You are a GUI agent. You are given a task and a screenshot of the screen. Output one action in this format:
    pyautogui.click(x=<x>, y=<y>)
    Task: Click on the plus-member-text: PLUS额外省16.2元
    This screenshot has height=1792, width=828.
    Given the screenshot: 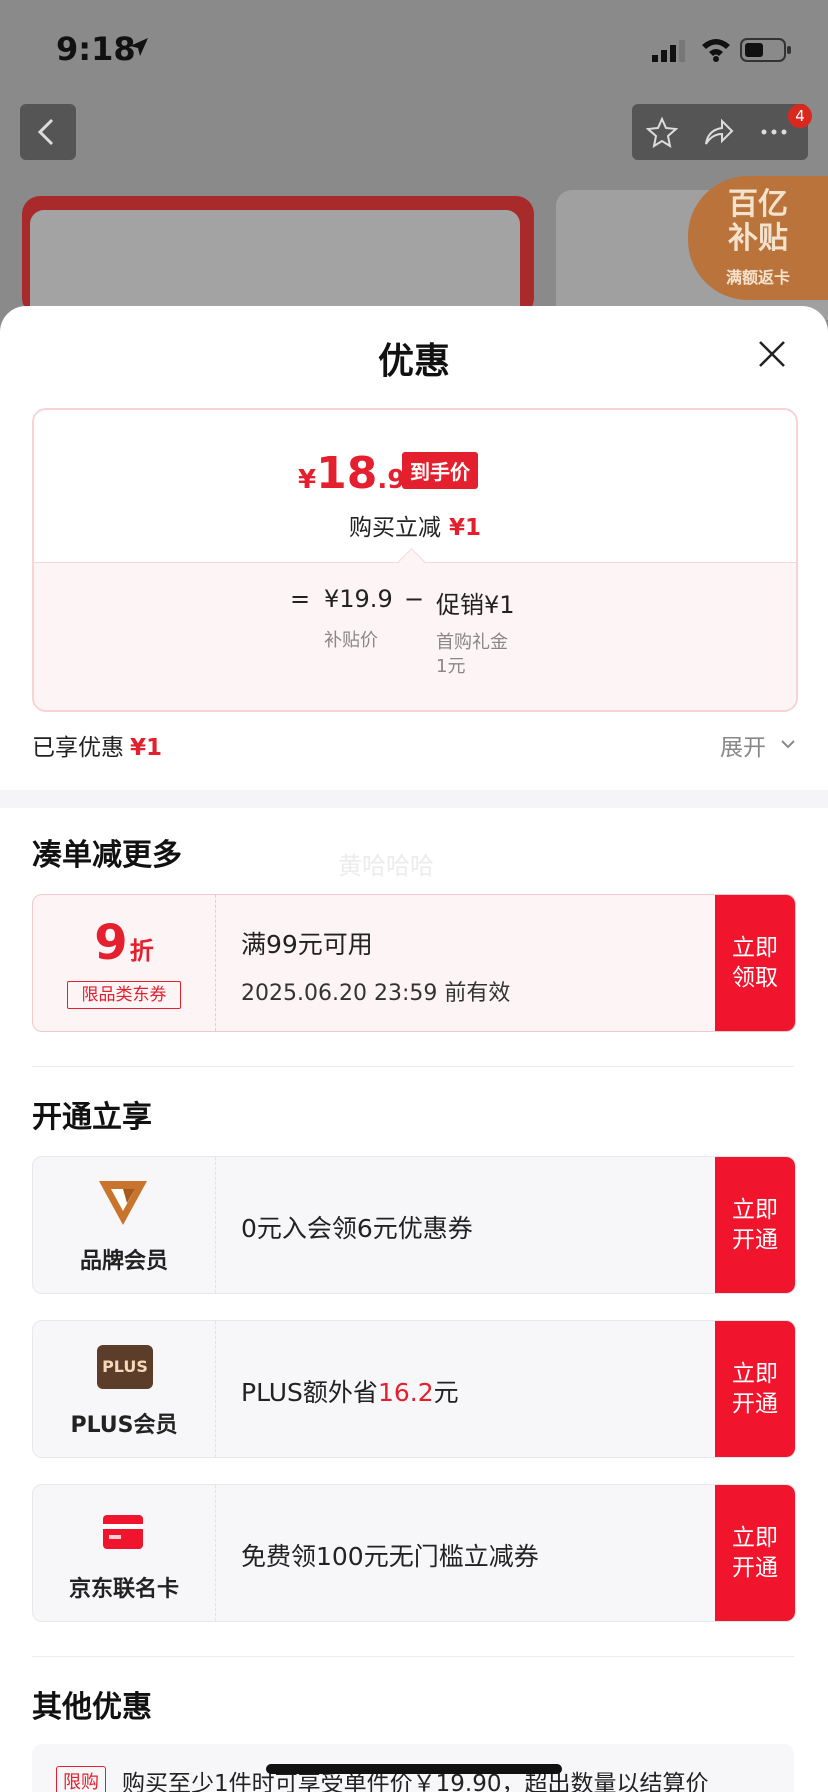 What is the action you would take?
    pyautogui.click(x=350, y=1392)
    